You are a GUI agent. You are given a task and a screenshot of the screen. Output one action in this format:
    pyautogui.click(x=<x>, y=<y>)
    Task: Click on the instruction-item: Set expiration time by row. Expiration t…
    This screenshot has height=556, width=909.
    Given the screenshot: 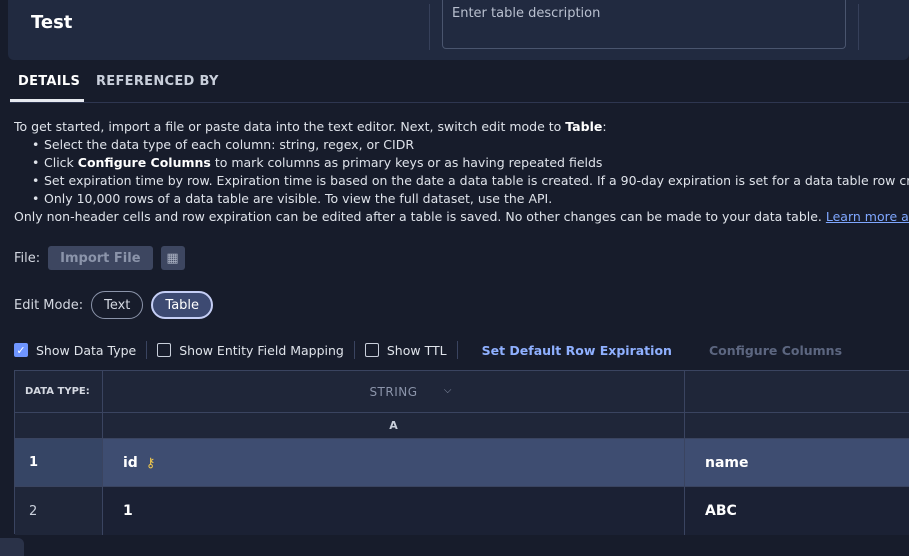 What is the action you would take?
    pyautogui.click(x=470, y=181)
    